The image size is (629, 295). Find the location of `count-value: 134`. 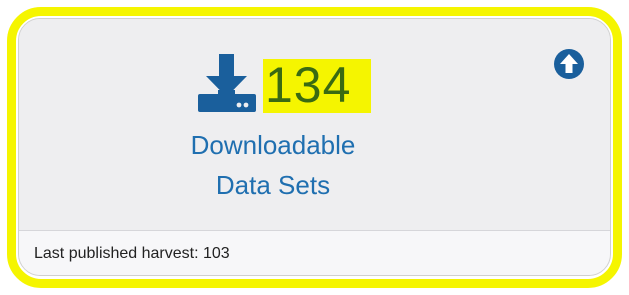

count-value: 134 is located at coordinates (308, 85).